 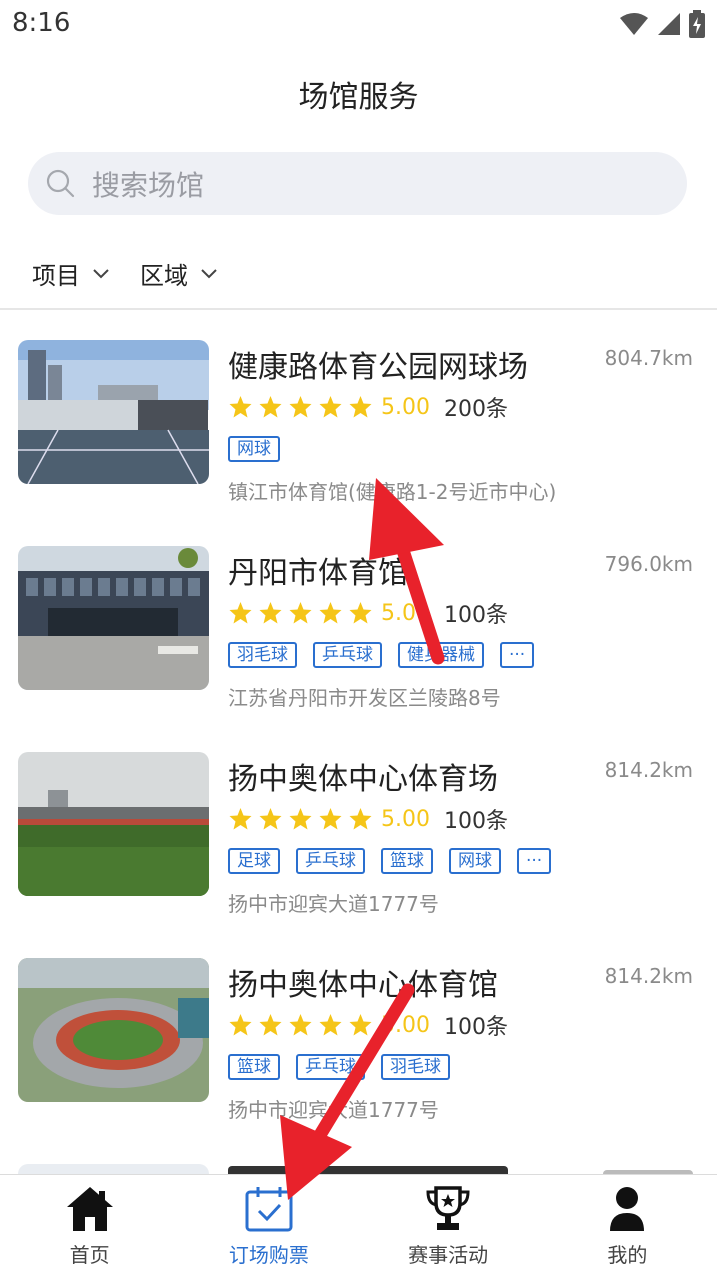 What do you see at coordinates (448, 1208) in the screenshot?
I see `trophy-icon` at bounding box center [448, 1208].